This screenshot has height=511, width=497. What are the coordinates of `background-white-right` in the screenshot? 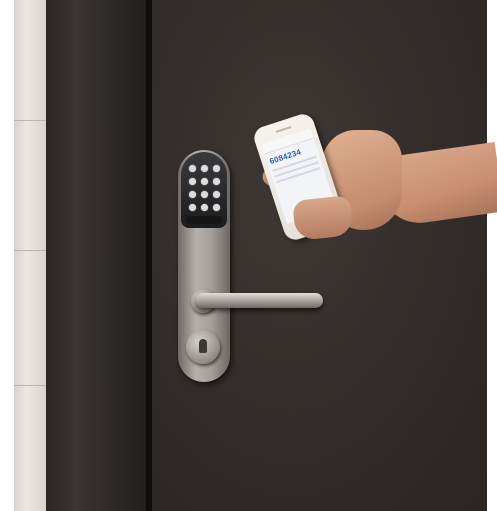 It's located at (492, 255).